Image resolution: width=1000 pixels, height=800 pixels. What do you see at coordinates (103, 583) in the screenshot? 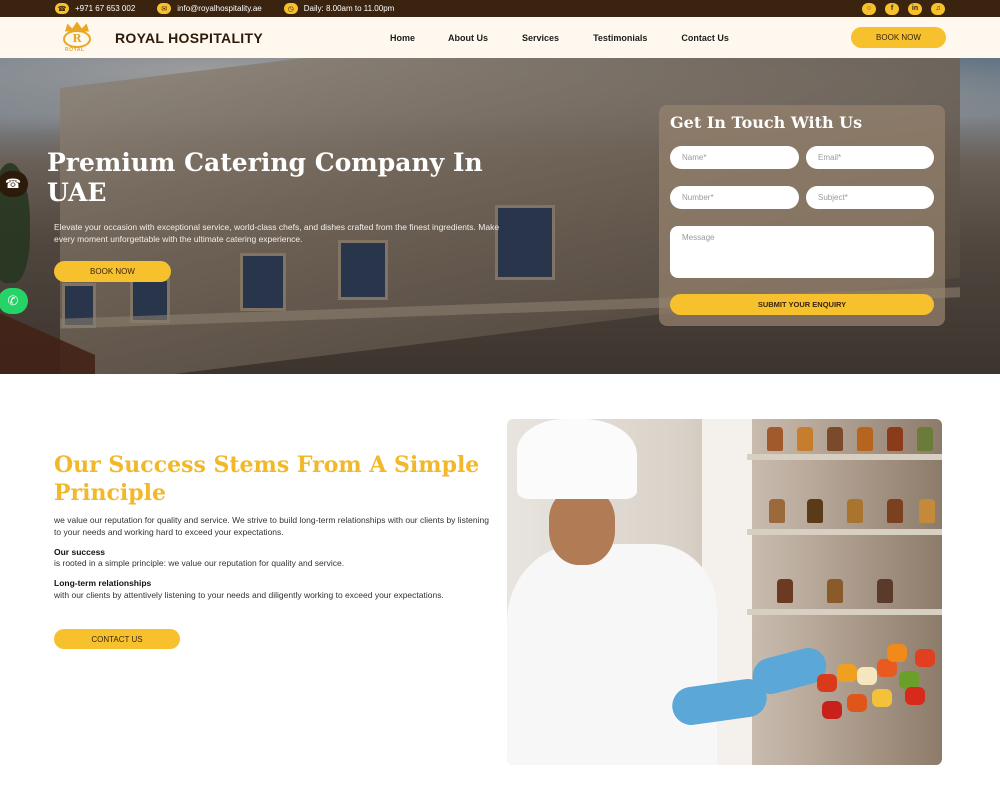
I see `about-heading-relationships: Long-term relationships` at bounding box center [103, 583].